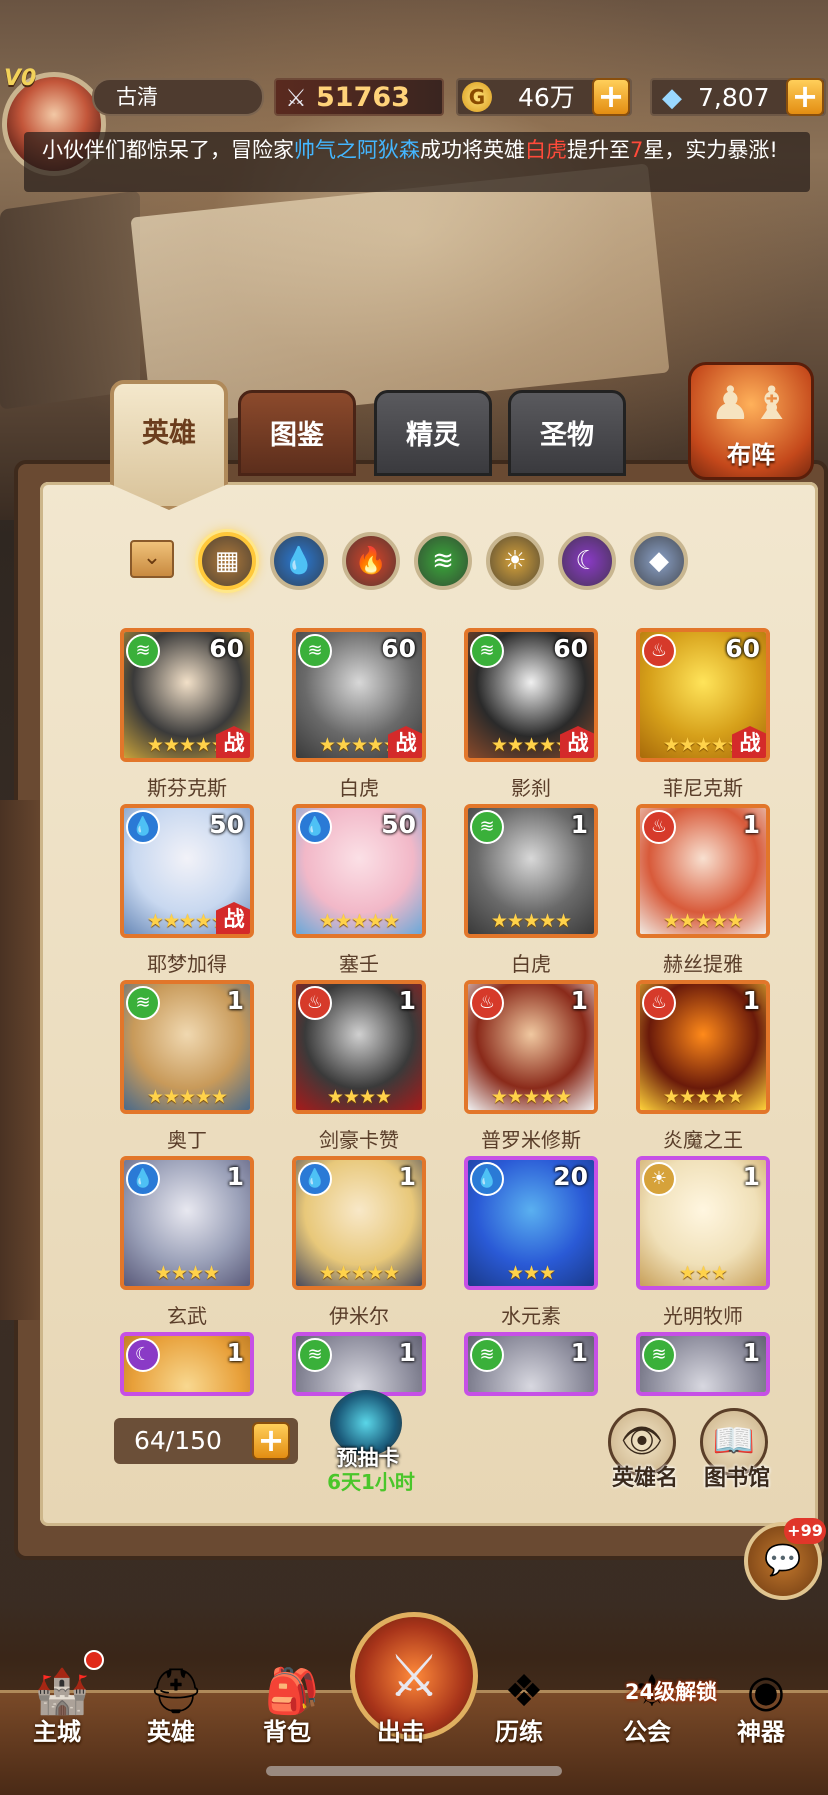 Image resolution: width=828 pixels, height=1795 pixels. I want to click on hero-card: 💧 20 ★★★, so click(531, 1223).